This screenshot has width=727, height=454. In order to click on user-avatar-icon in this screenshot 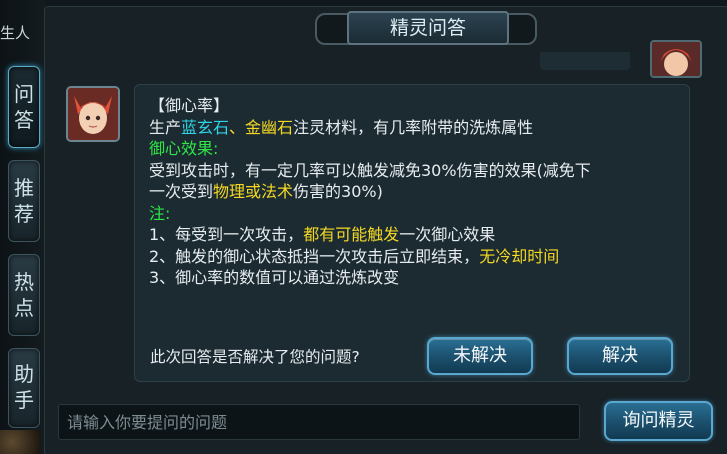, I will do `click(676, 59)`.